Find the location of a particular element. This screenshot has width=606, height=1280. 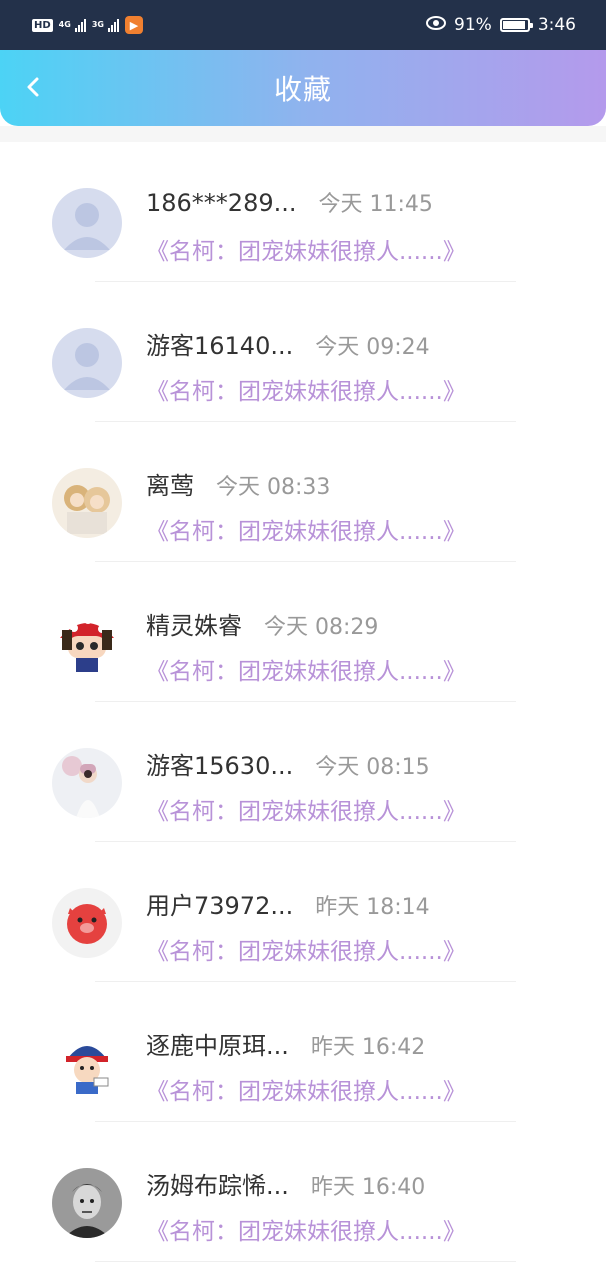

list-item: 游客15630... 今天 08:15 《名柯：团宠妹妹很撩人......》 is located at coordinates (303, 772).